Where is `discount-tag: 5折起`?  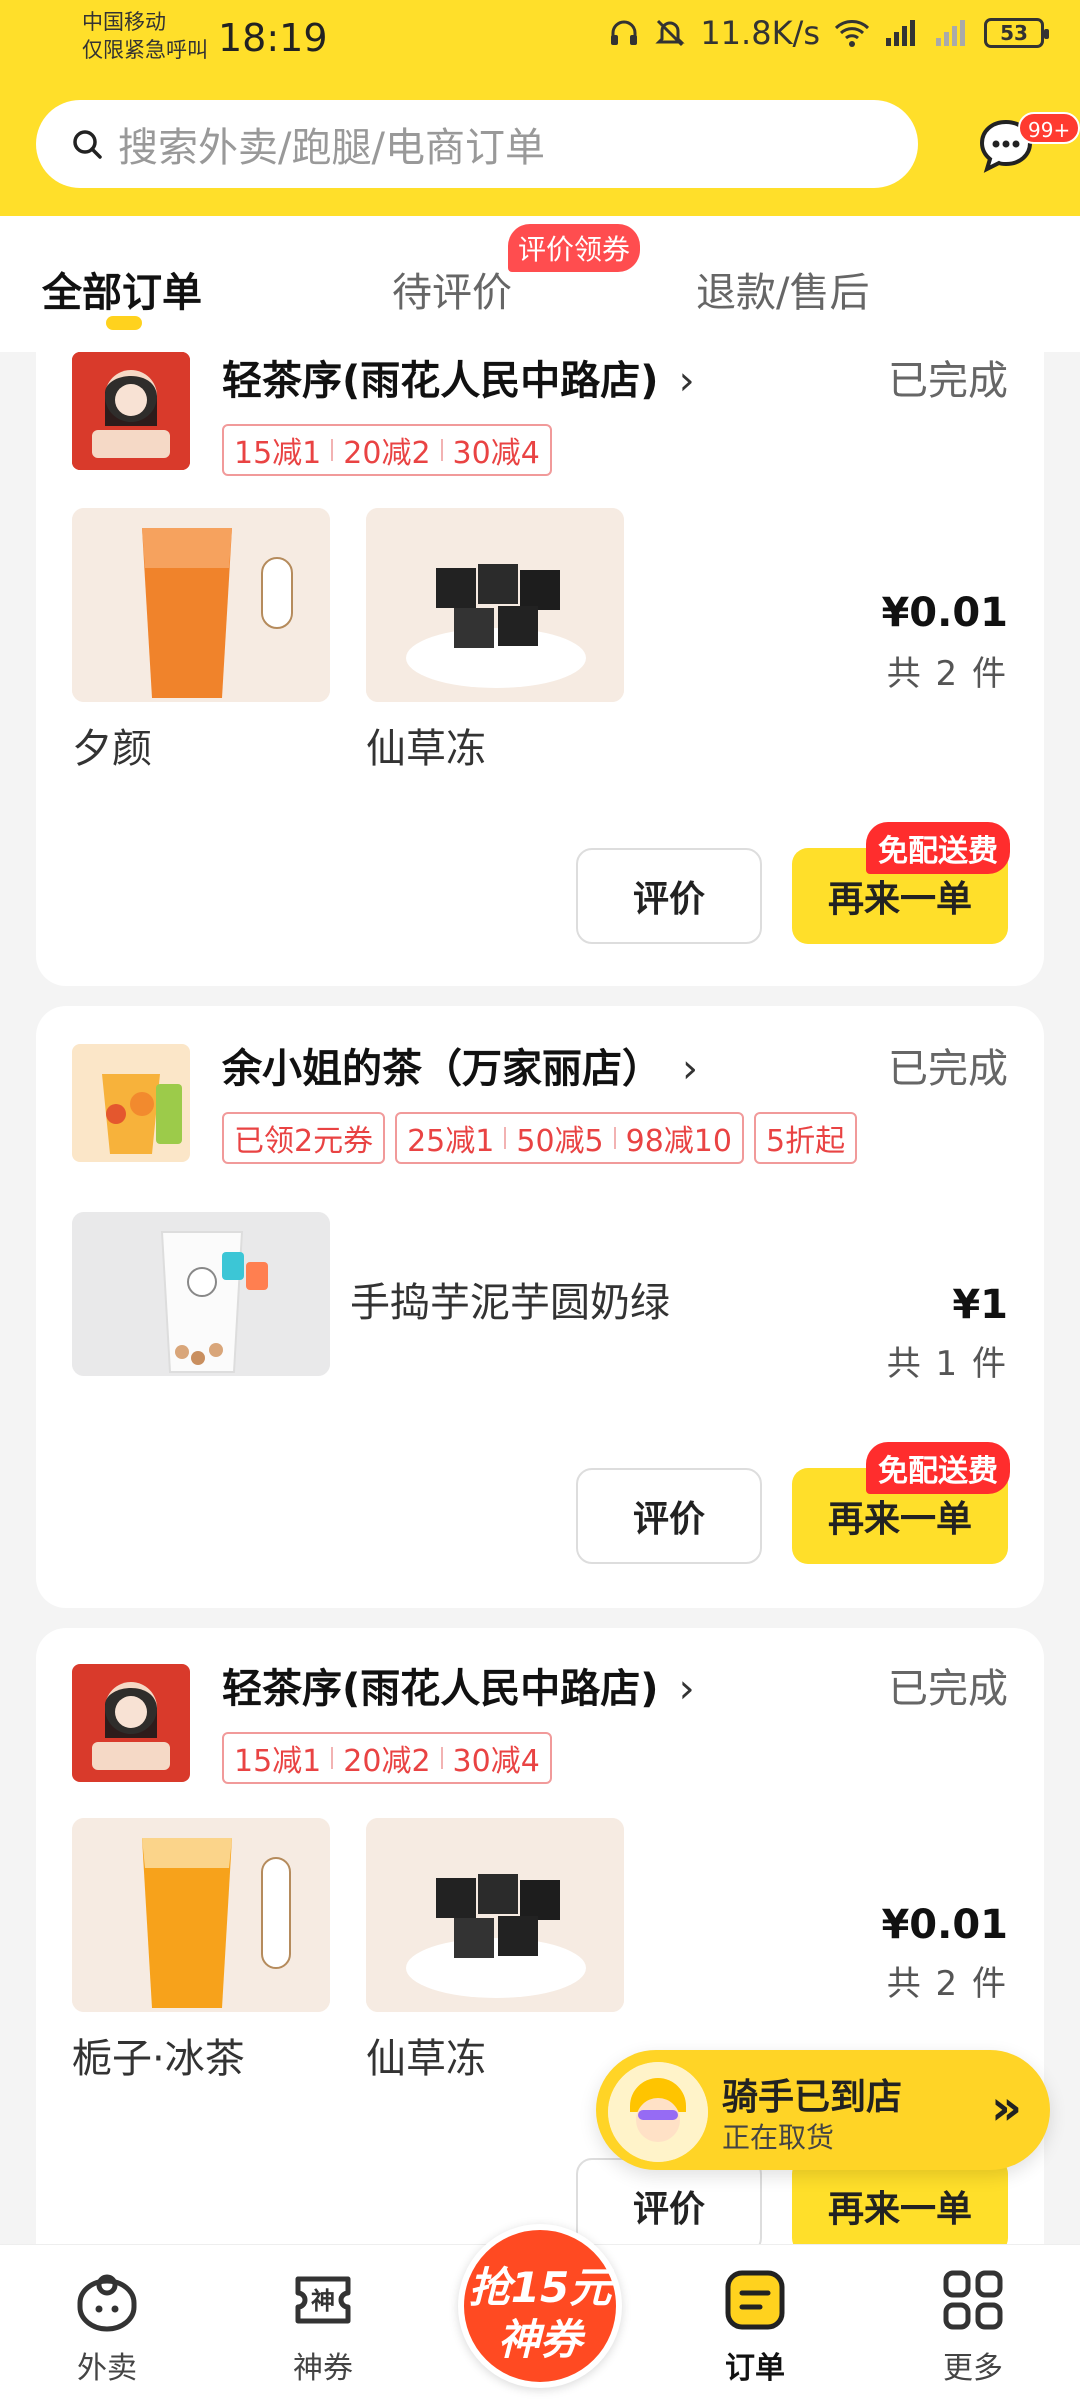 discount-tag: 5折起 is located at coordinates (805, 1138).